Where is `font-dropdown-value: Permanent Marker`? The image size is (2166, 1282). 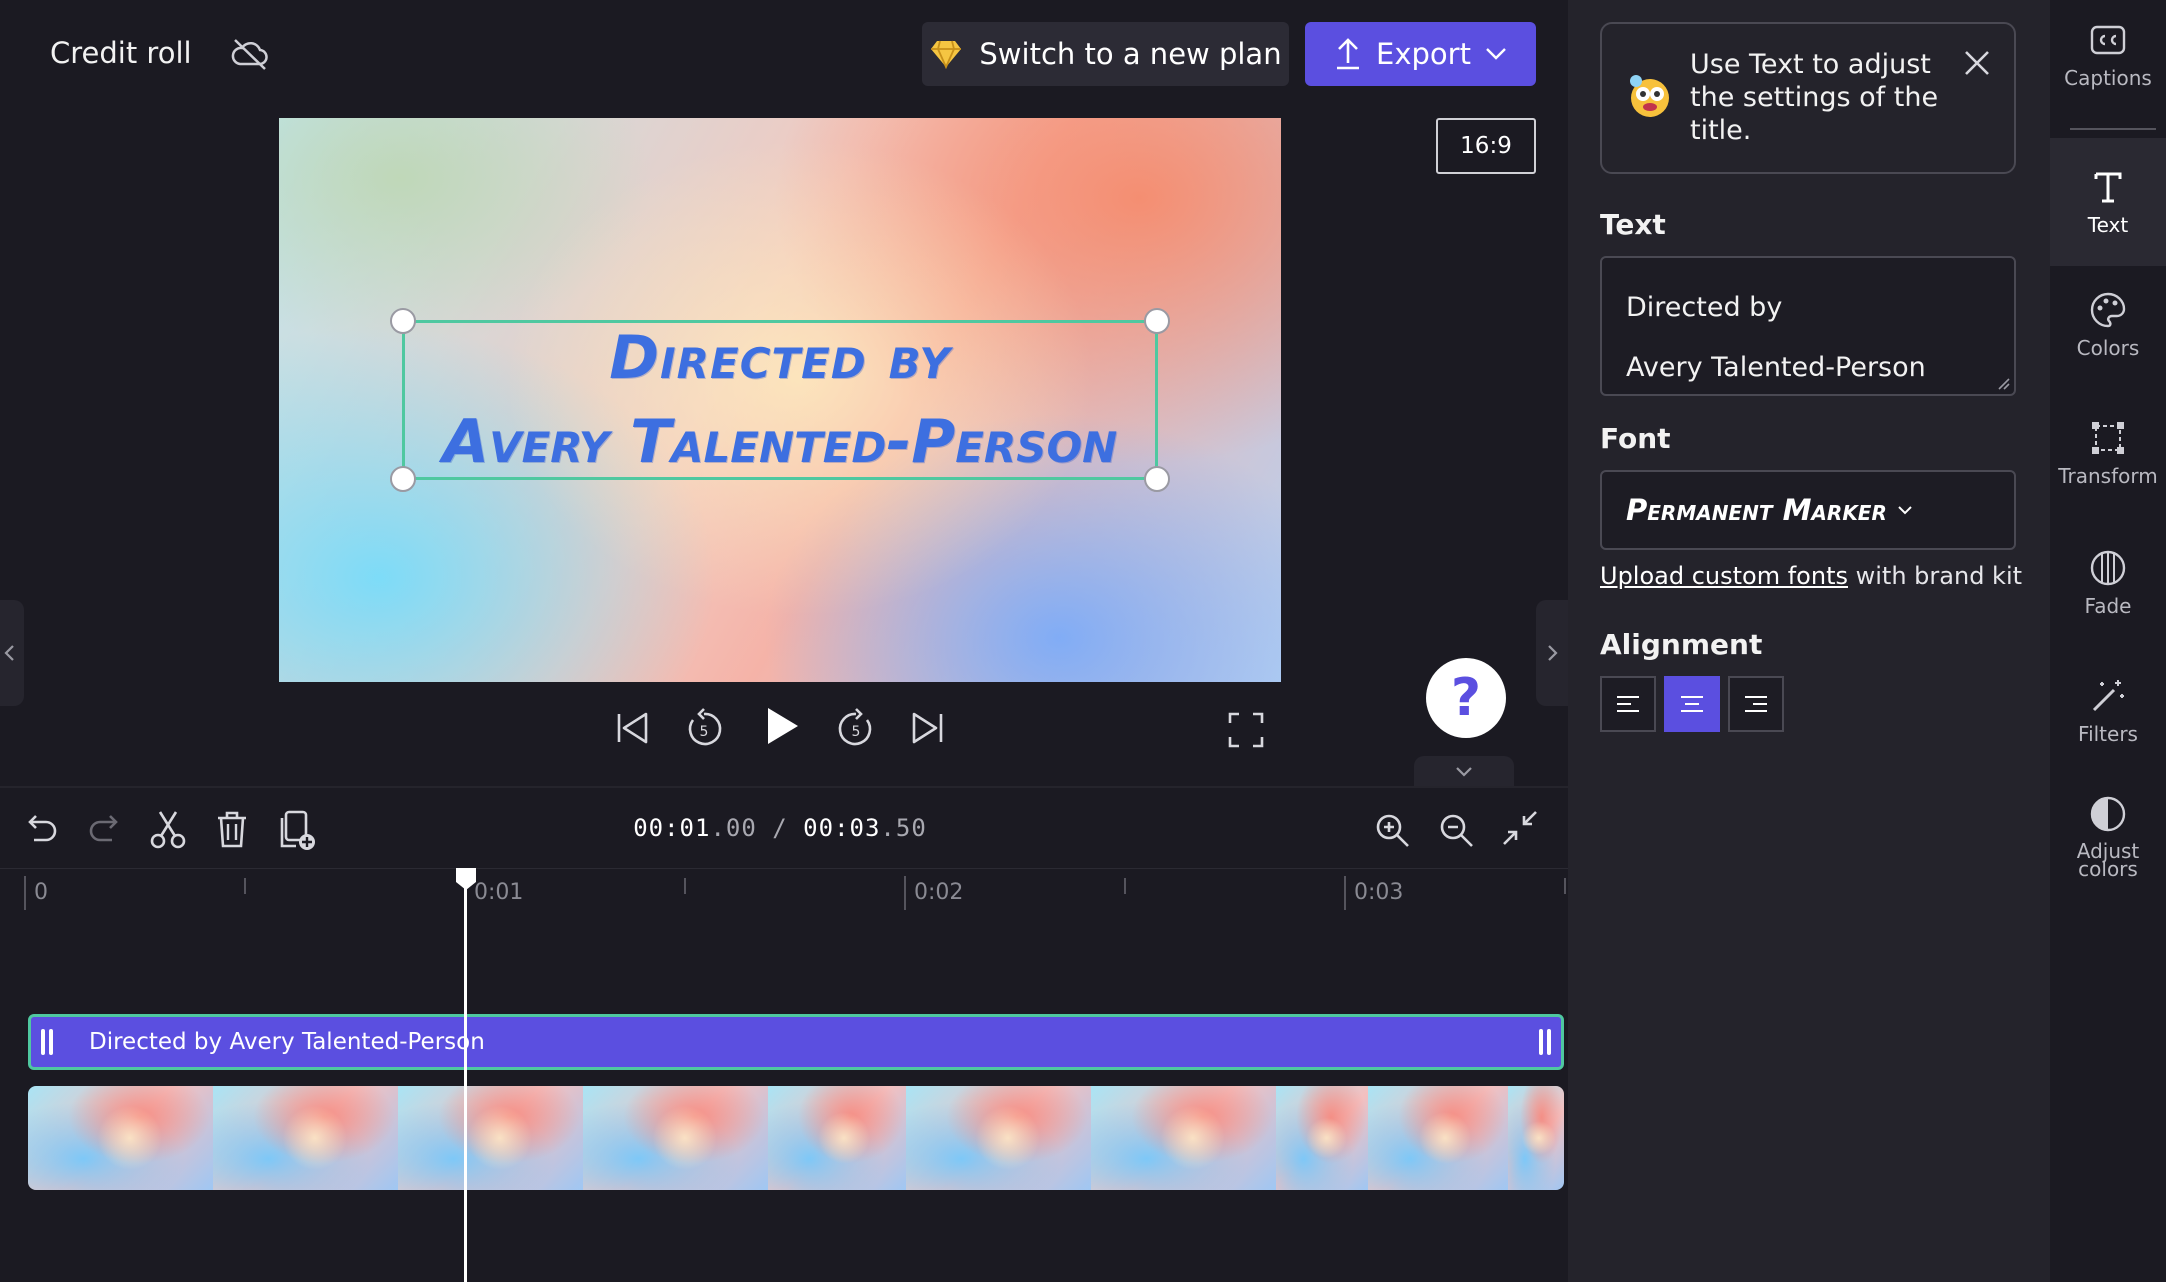
font-dropdown-value: Permanent Marker is located at coordinates (1756, 510).